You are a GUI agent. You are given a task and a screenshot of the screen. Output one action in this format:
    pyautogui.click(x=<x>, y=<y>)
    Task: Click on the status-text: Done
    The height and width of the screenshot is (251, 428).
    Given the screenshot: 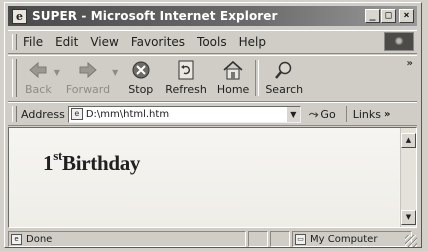 What is the action you would take?
    pyautogui.click(x=39, y=239)
    